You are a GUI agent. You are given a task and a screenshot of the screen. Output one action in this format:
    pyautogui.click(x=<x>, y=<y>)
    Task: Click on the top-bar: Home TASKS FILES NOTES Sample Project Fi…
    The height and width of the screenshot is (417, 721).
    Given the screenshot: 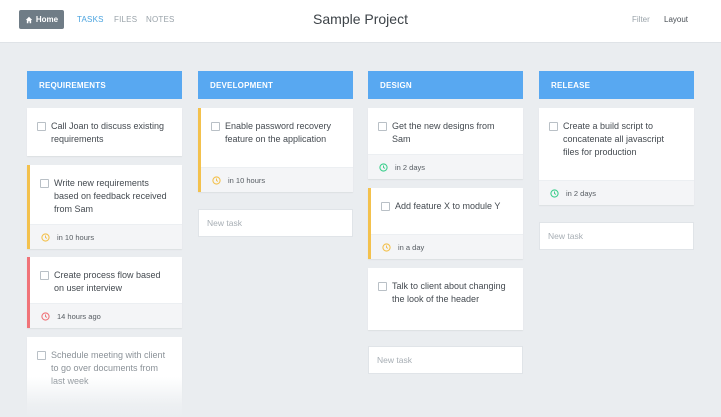 What is the action you would take?
    pyautogui.click(x=360, y=21)
    